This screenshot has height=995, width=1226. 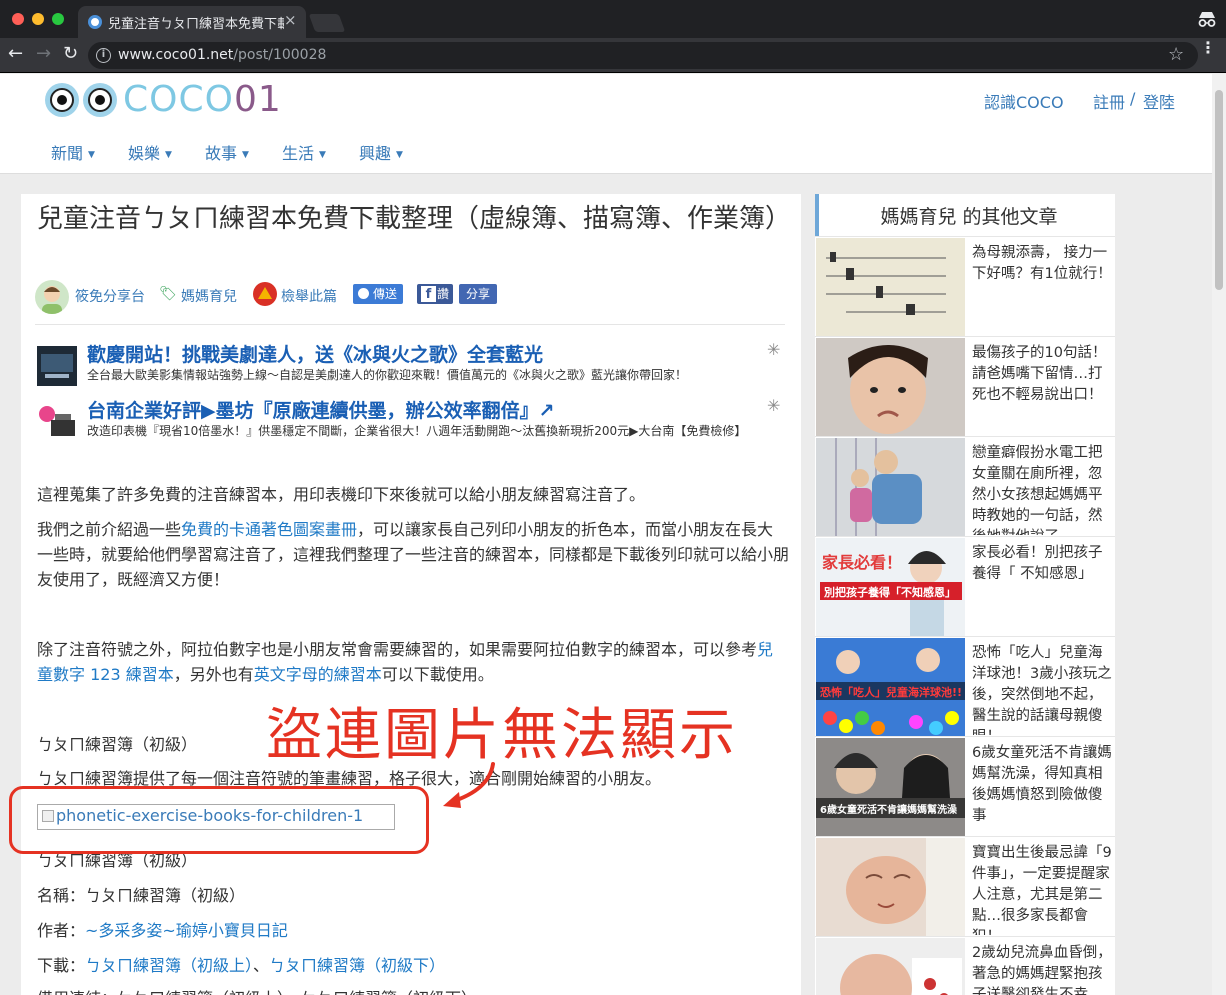 What do you see at coordinates (478, 294) in the screenshot?
I see `facebook-share-button: 分享` at bounding box center [478, 294].